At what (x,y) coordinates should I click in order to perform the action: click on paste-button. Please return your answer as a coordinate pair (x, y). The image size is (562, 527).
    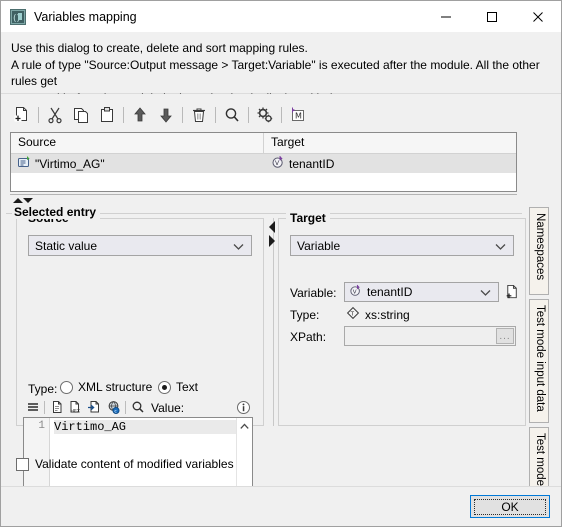
    Looking at the image, I should click on (107, 115).